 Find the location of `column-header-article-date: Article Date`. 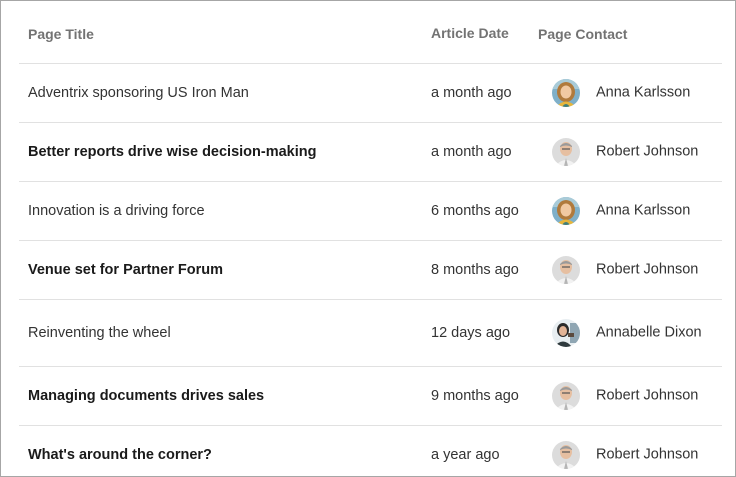

column-header-article-date: Article Date is located at coordinates (470, 33).